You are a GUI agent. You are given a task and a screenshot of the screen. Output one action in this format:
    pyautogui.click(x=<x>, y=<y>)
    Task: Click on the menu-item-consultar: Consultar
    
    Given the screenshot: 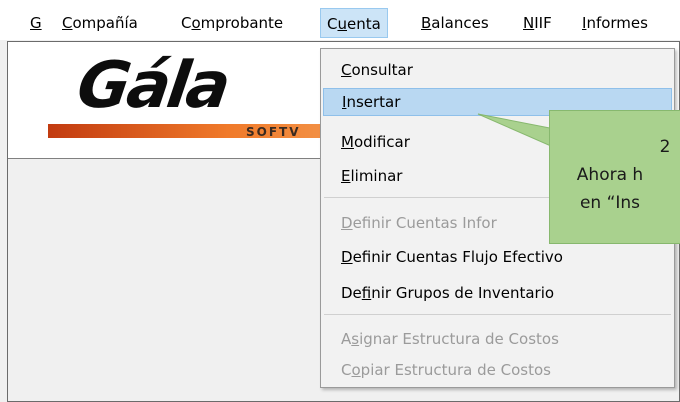 What is the action you would take?
    pyautogui.click(x=497, y=70)
    